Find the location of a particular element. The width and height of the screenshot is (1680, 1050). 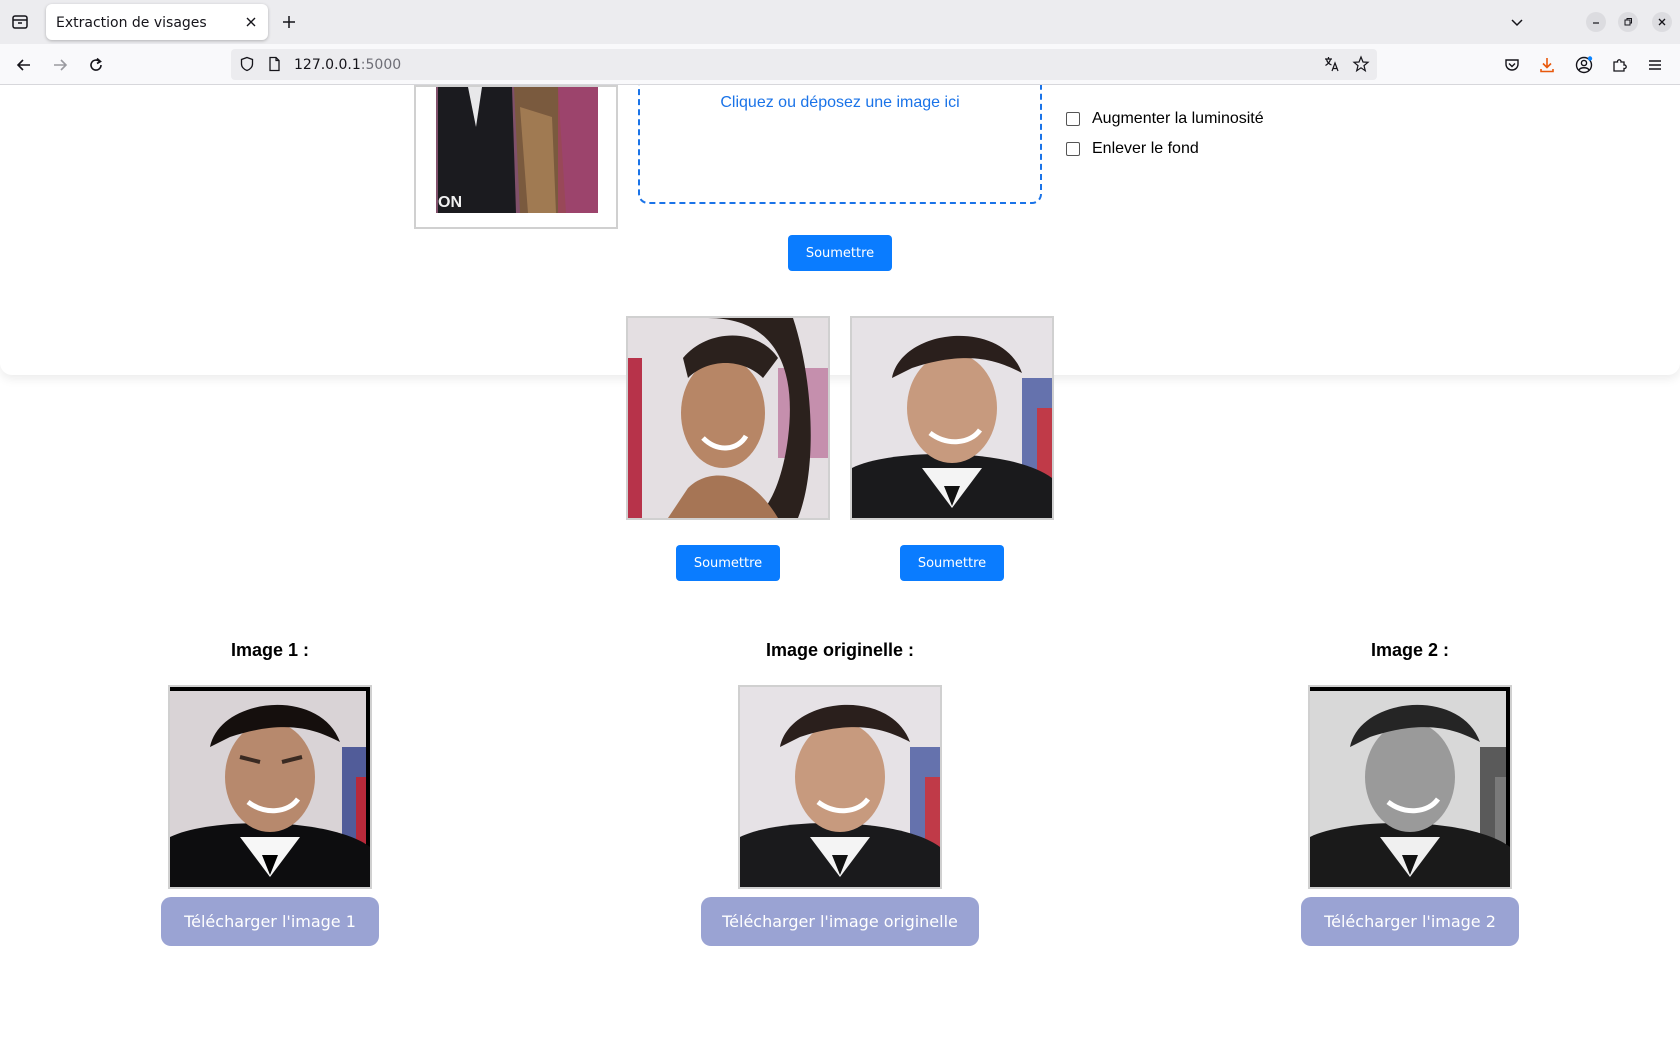

translate-icon is located at coordinates (1332, 64).